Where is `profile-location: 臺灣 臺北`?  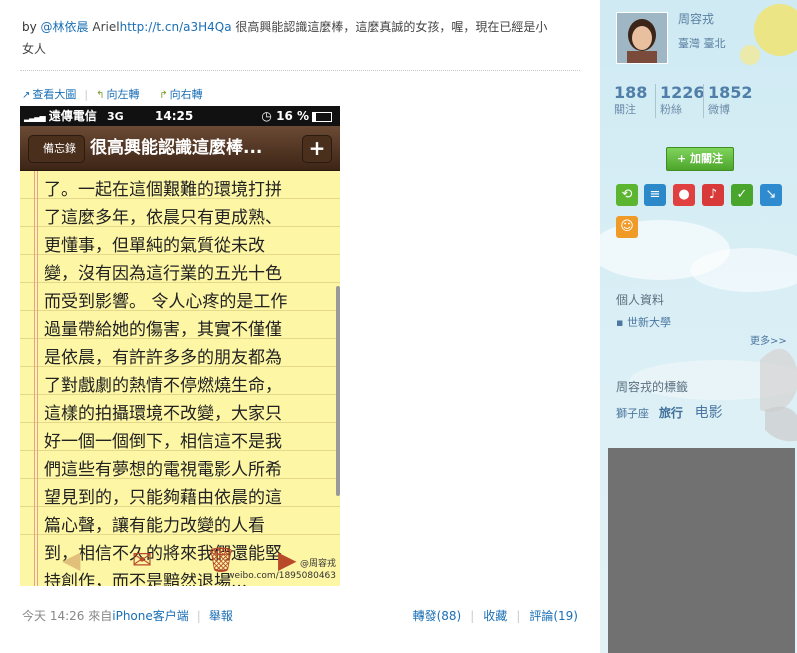 profile-location: 臺灣 臺北 is located at coordinates (702, 43).